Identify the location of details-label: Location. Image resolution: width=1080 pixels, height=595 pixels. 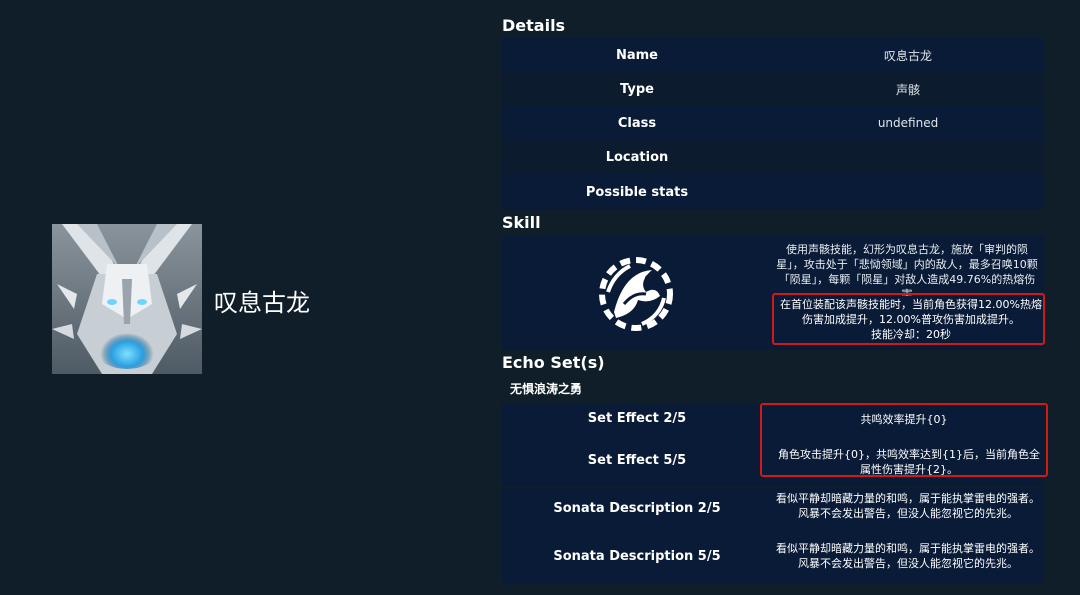
(637, 157).